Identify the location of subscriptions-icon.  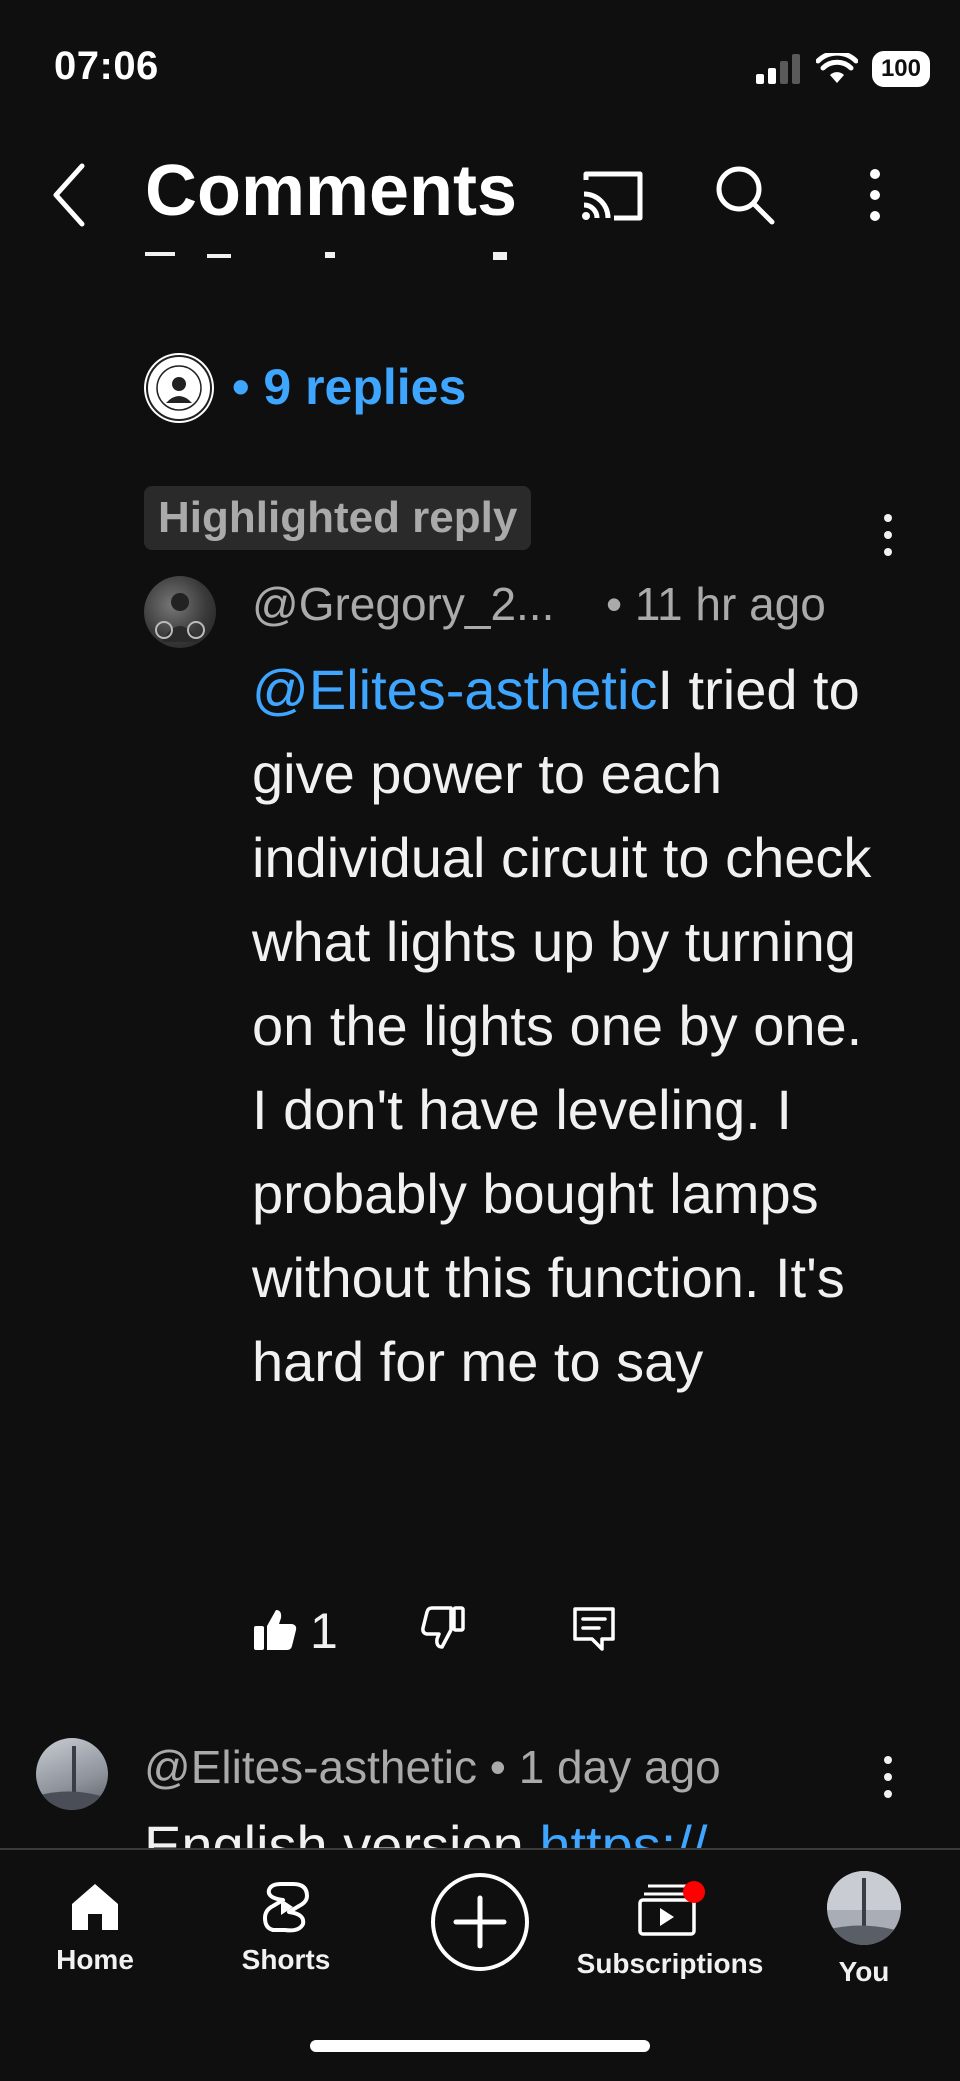
(671, 1908).